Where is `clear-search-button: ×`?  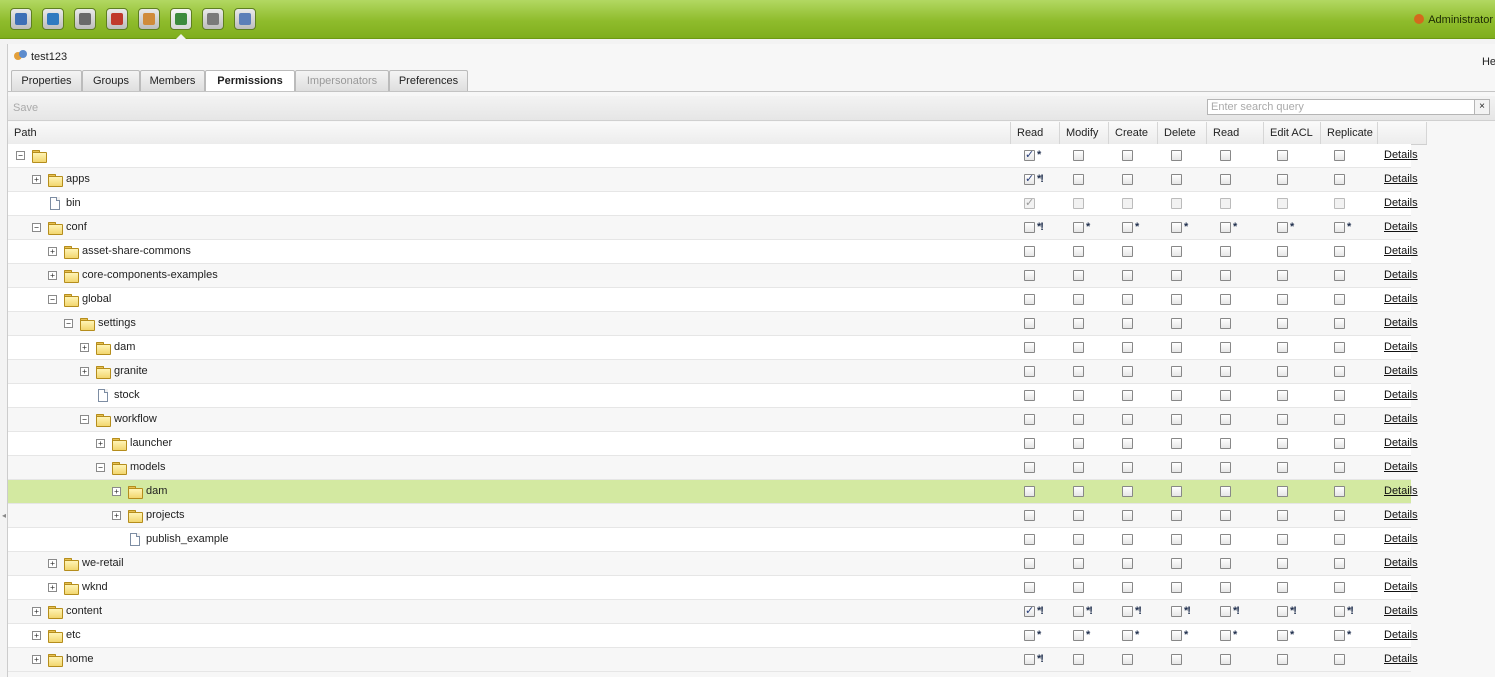
clear-search-button: × is located at coordinates (1482, 107).